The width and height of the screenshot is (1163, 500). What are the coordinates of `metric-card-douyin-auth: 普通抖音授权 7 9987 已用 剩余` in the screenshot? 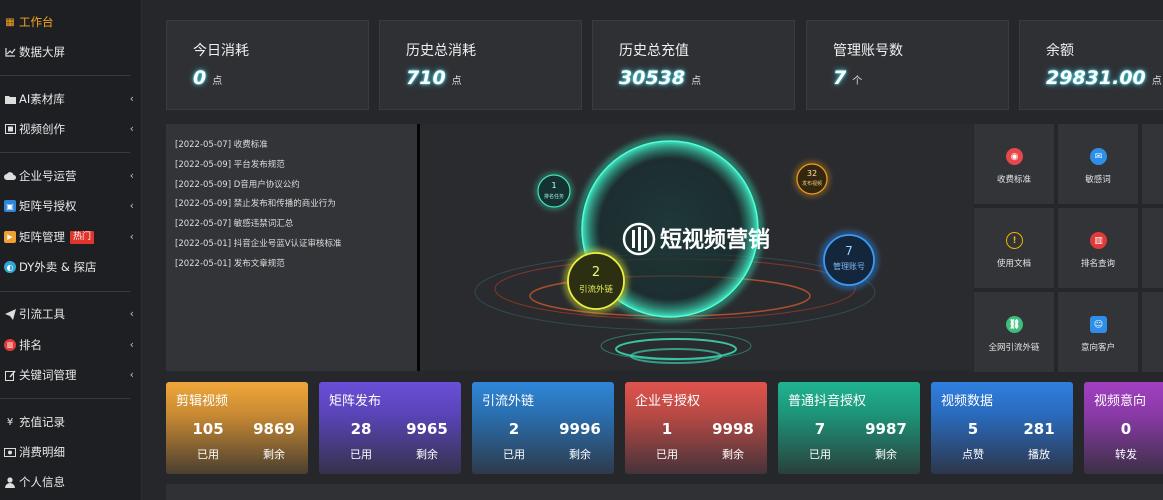 It's located at (849, 428).